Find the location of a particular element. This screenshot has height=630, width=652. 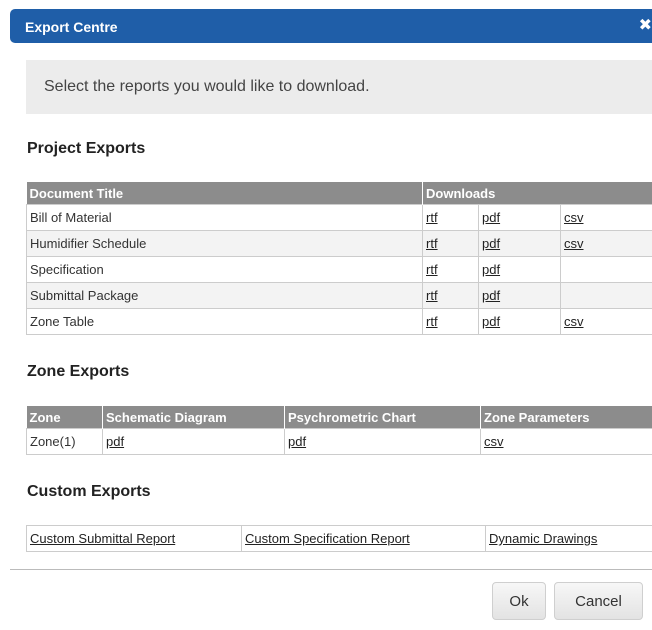

dialog-title: Export Centre is located at coordinates (71, 27).